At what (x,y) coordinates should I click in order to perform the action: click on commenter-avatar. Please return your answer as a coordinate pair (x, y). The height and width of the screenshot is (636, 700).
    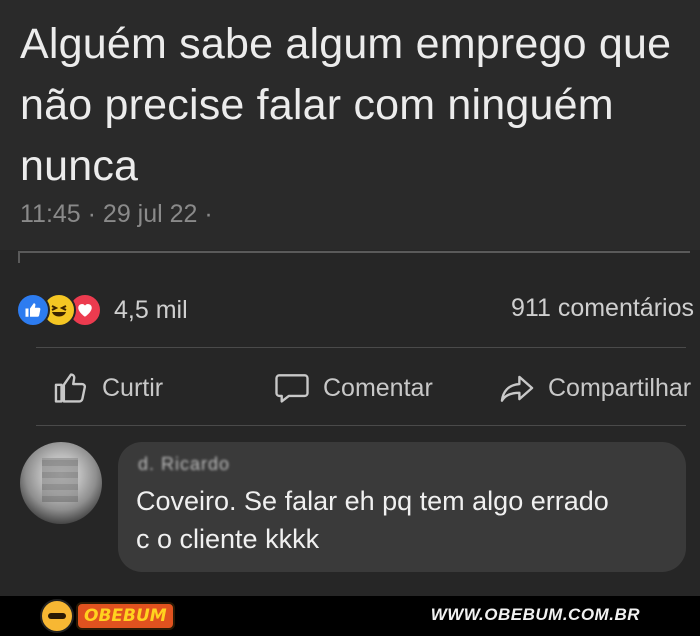
    Looking at the image, I should click on (61, 483).